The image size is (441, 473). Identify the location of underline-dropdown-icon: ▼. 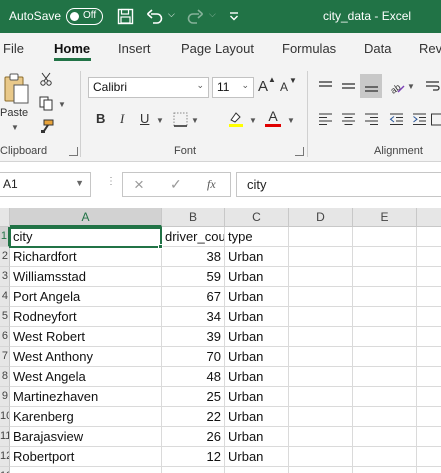
(160, 120).